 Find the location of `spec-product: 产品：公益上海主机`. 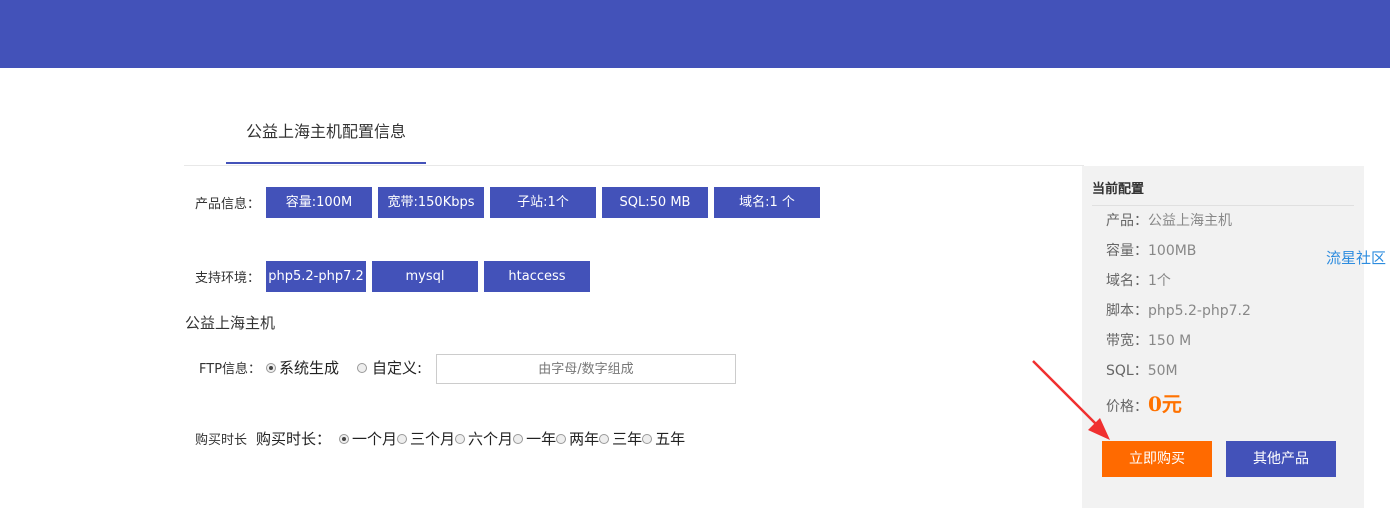

spec-product: 产品：公益上海主机 is located at coordinates (1169, 220).